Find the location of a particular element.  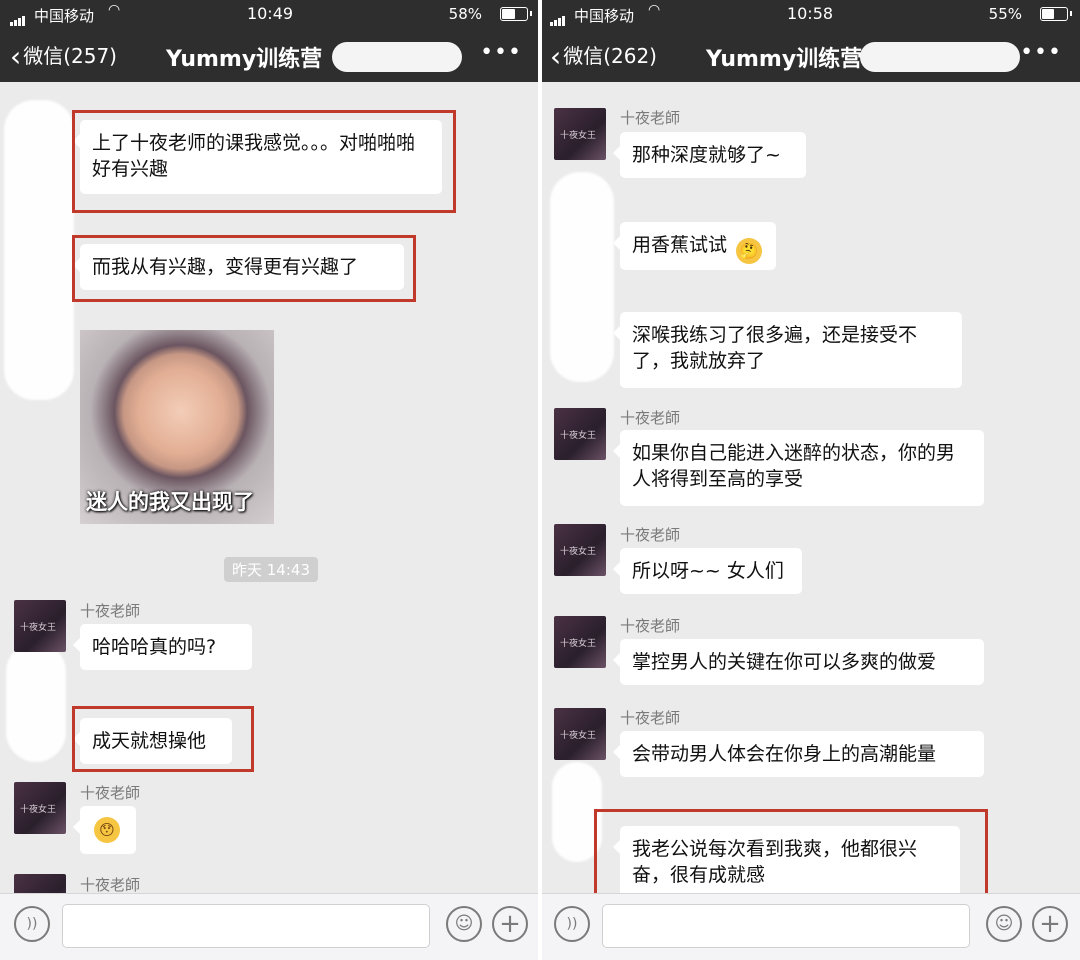

message-bubble: 那种深度就够了~ is located at coordinates (709, 155).